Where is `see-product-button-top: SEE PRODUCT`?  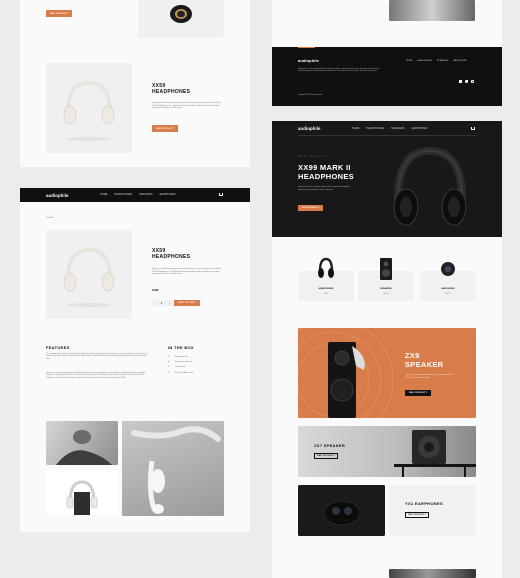 see-product-button-top: SEE PRODUCT is located at coordinates (59, 13).